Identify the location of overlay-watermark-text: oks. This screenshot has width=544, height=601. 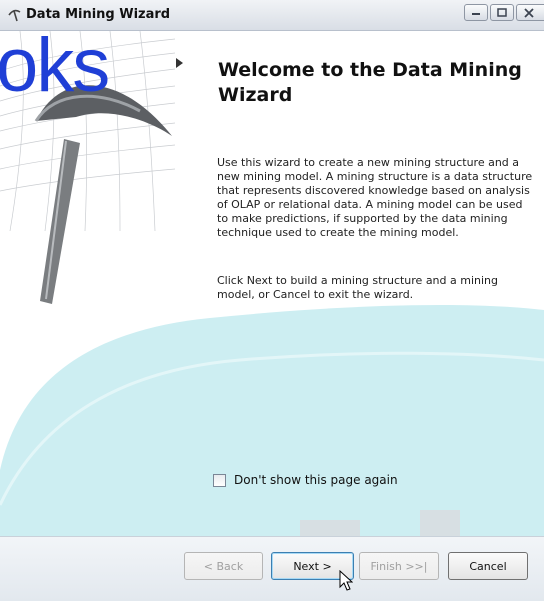
(55, 65).